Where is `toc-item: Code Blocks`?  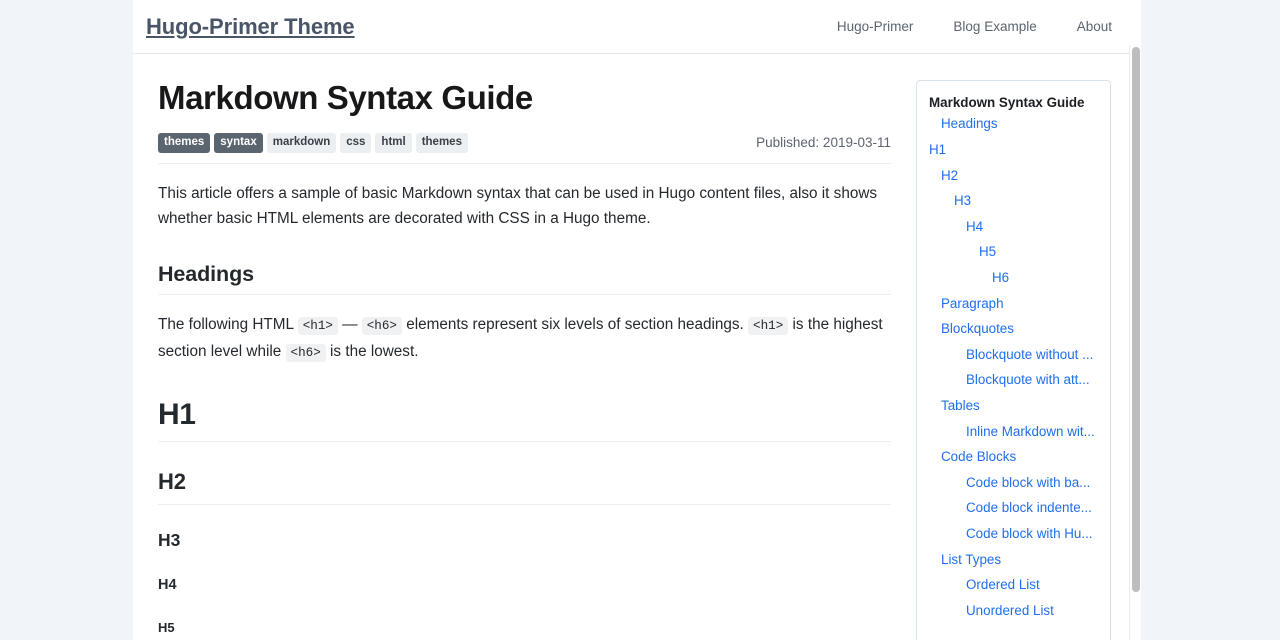 toc-item: Code Blocks is located at coordinates (1014, 457).